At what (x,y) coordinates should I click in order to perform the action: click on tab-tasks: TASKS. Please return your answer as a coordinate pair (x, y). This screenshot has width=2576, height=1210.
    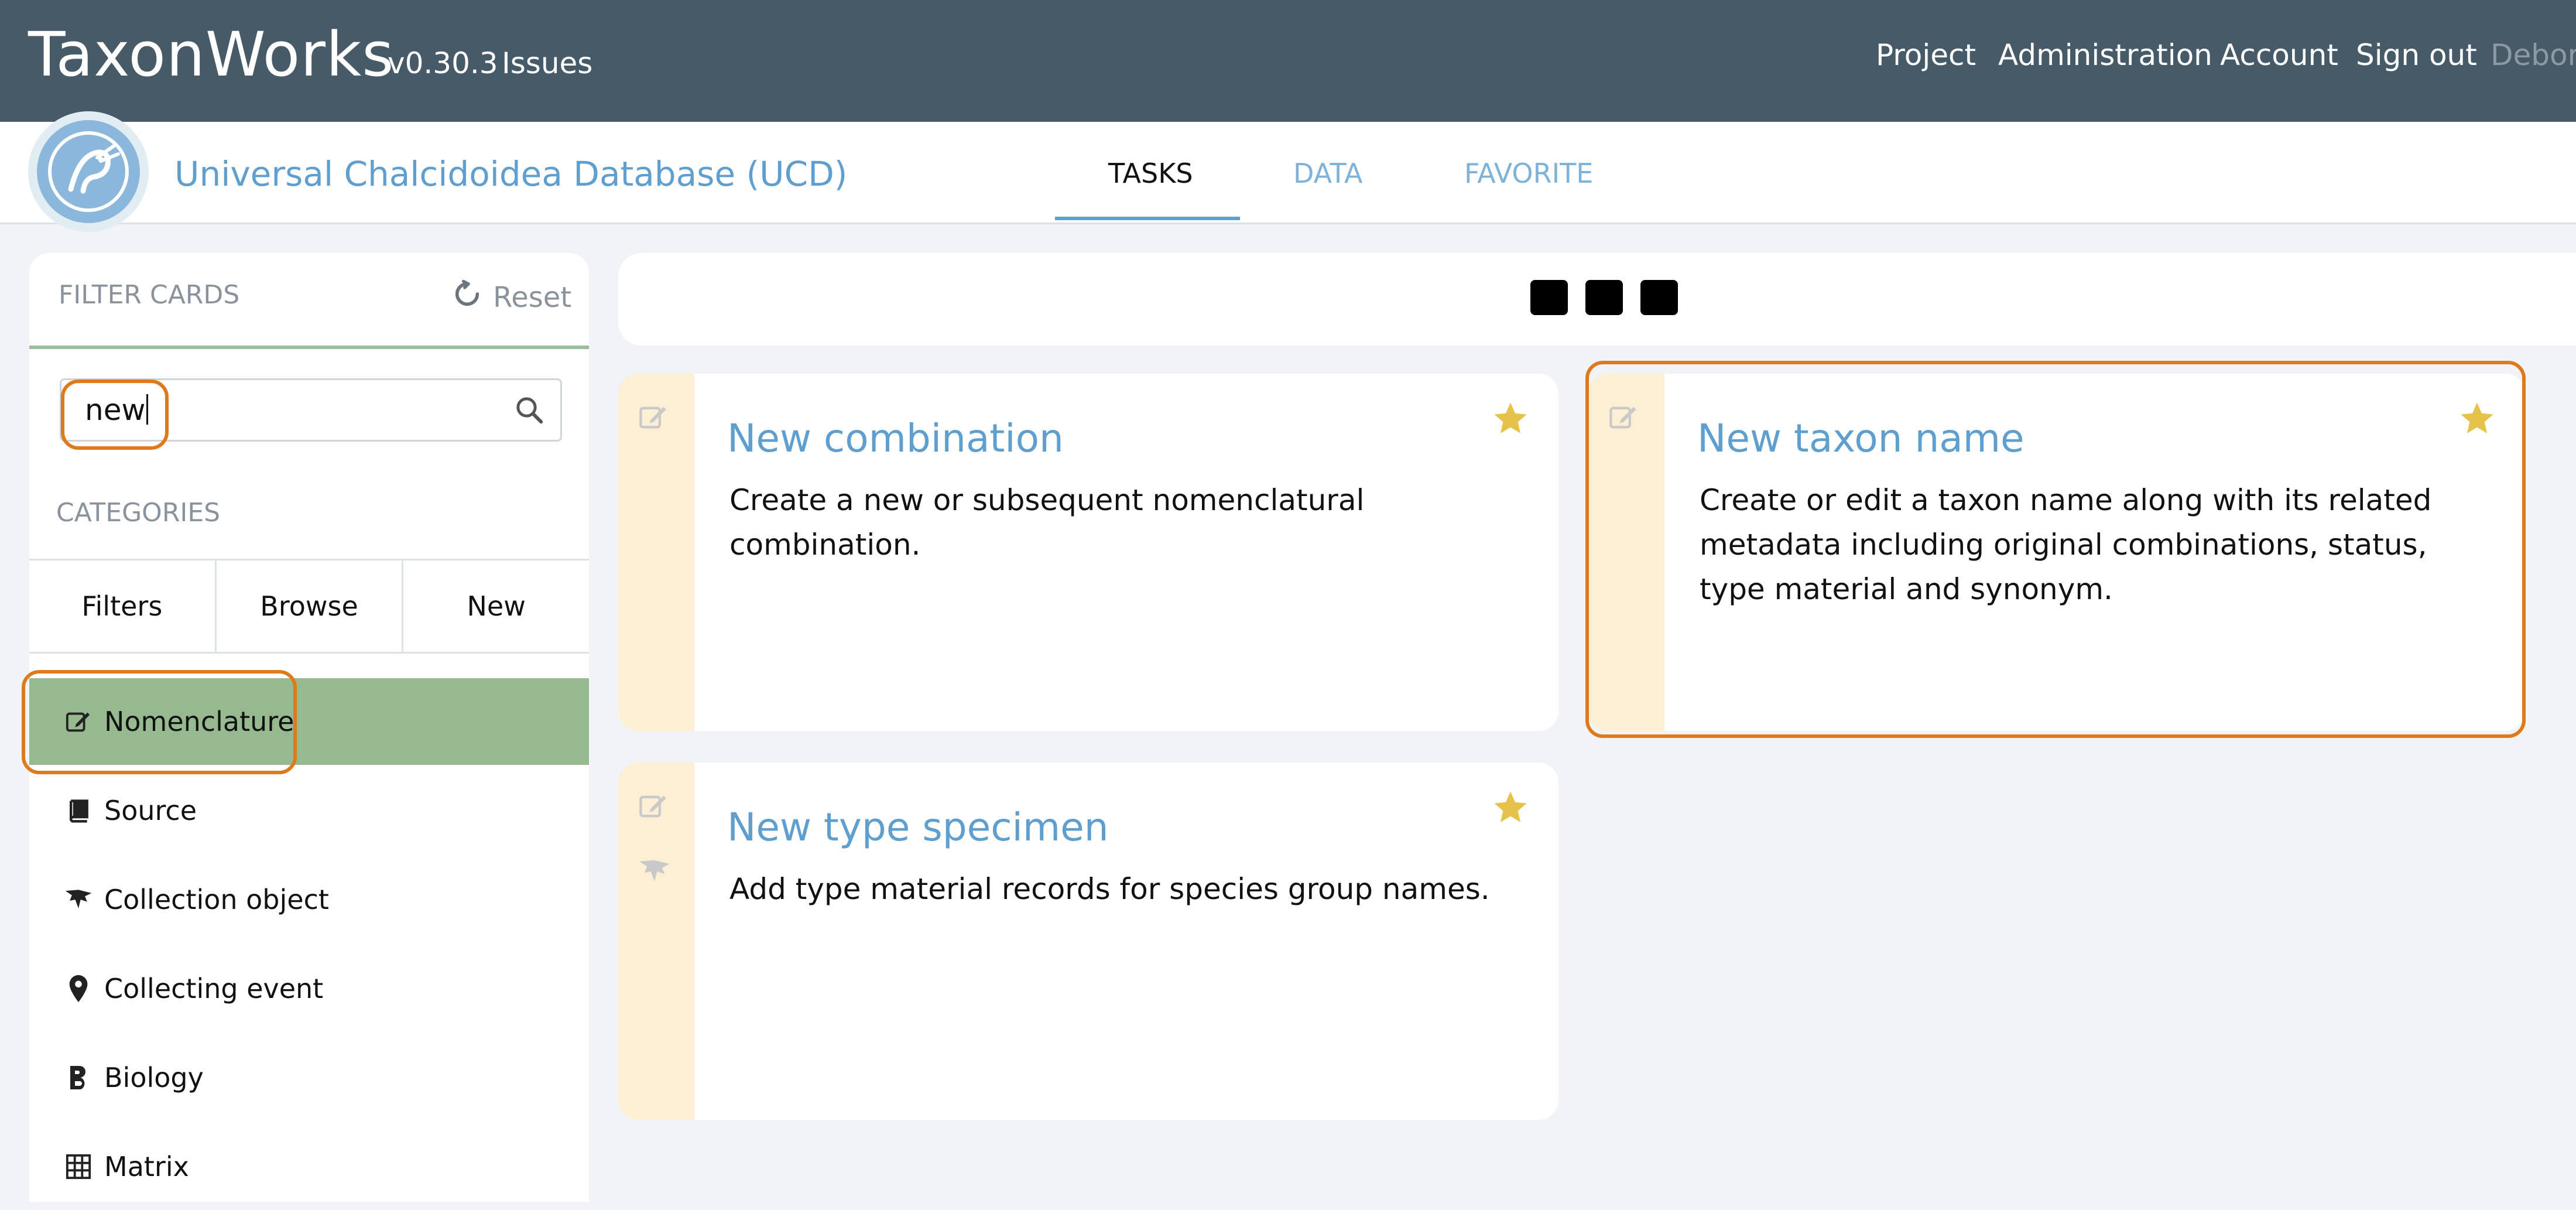
    Looking at the image, I should click on (1150, 173).